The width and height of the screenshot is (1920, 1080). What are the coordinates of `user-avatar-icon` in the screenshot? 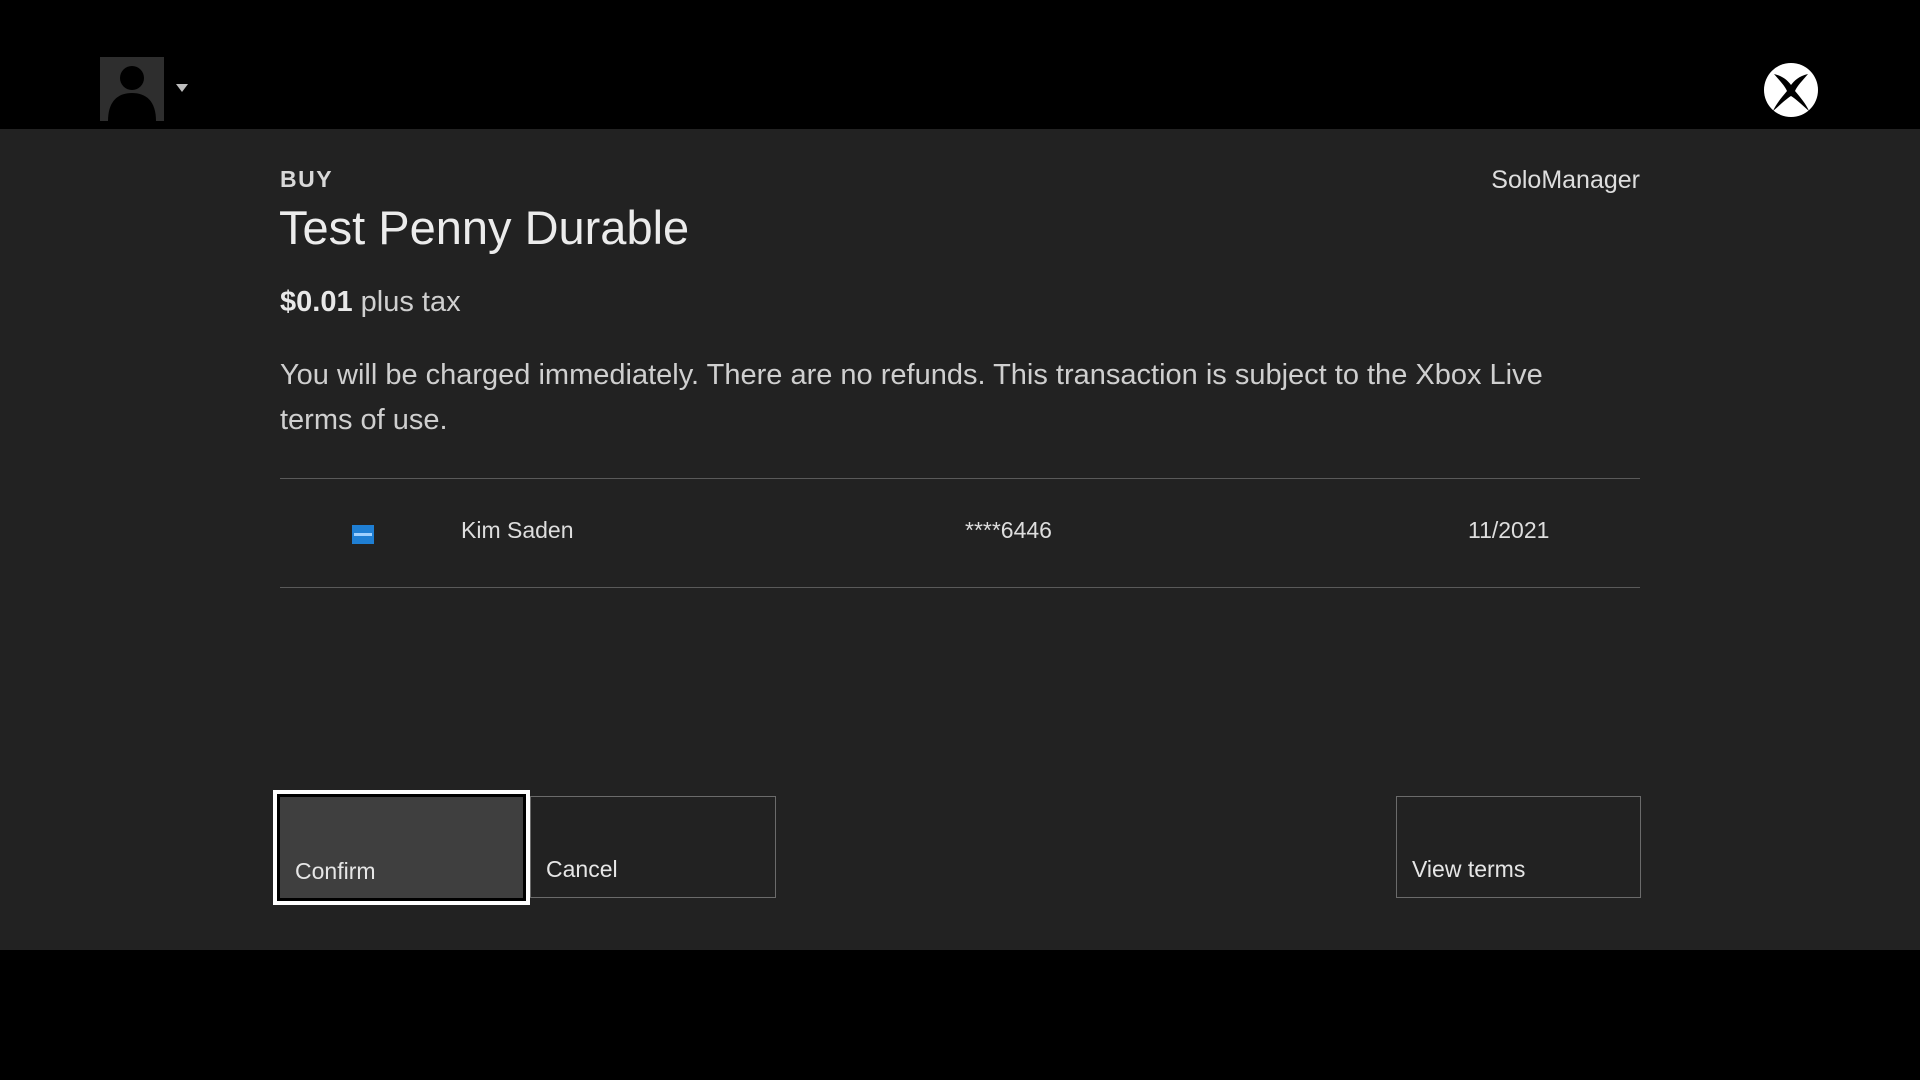 It's located at (132, 89).